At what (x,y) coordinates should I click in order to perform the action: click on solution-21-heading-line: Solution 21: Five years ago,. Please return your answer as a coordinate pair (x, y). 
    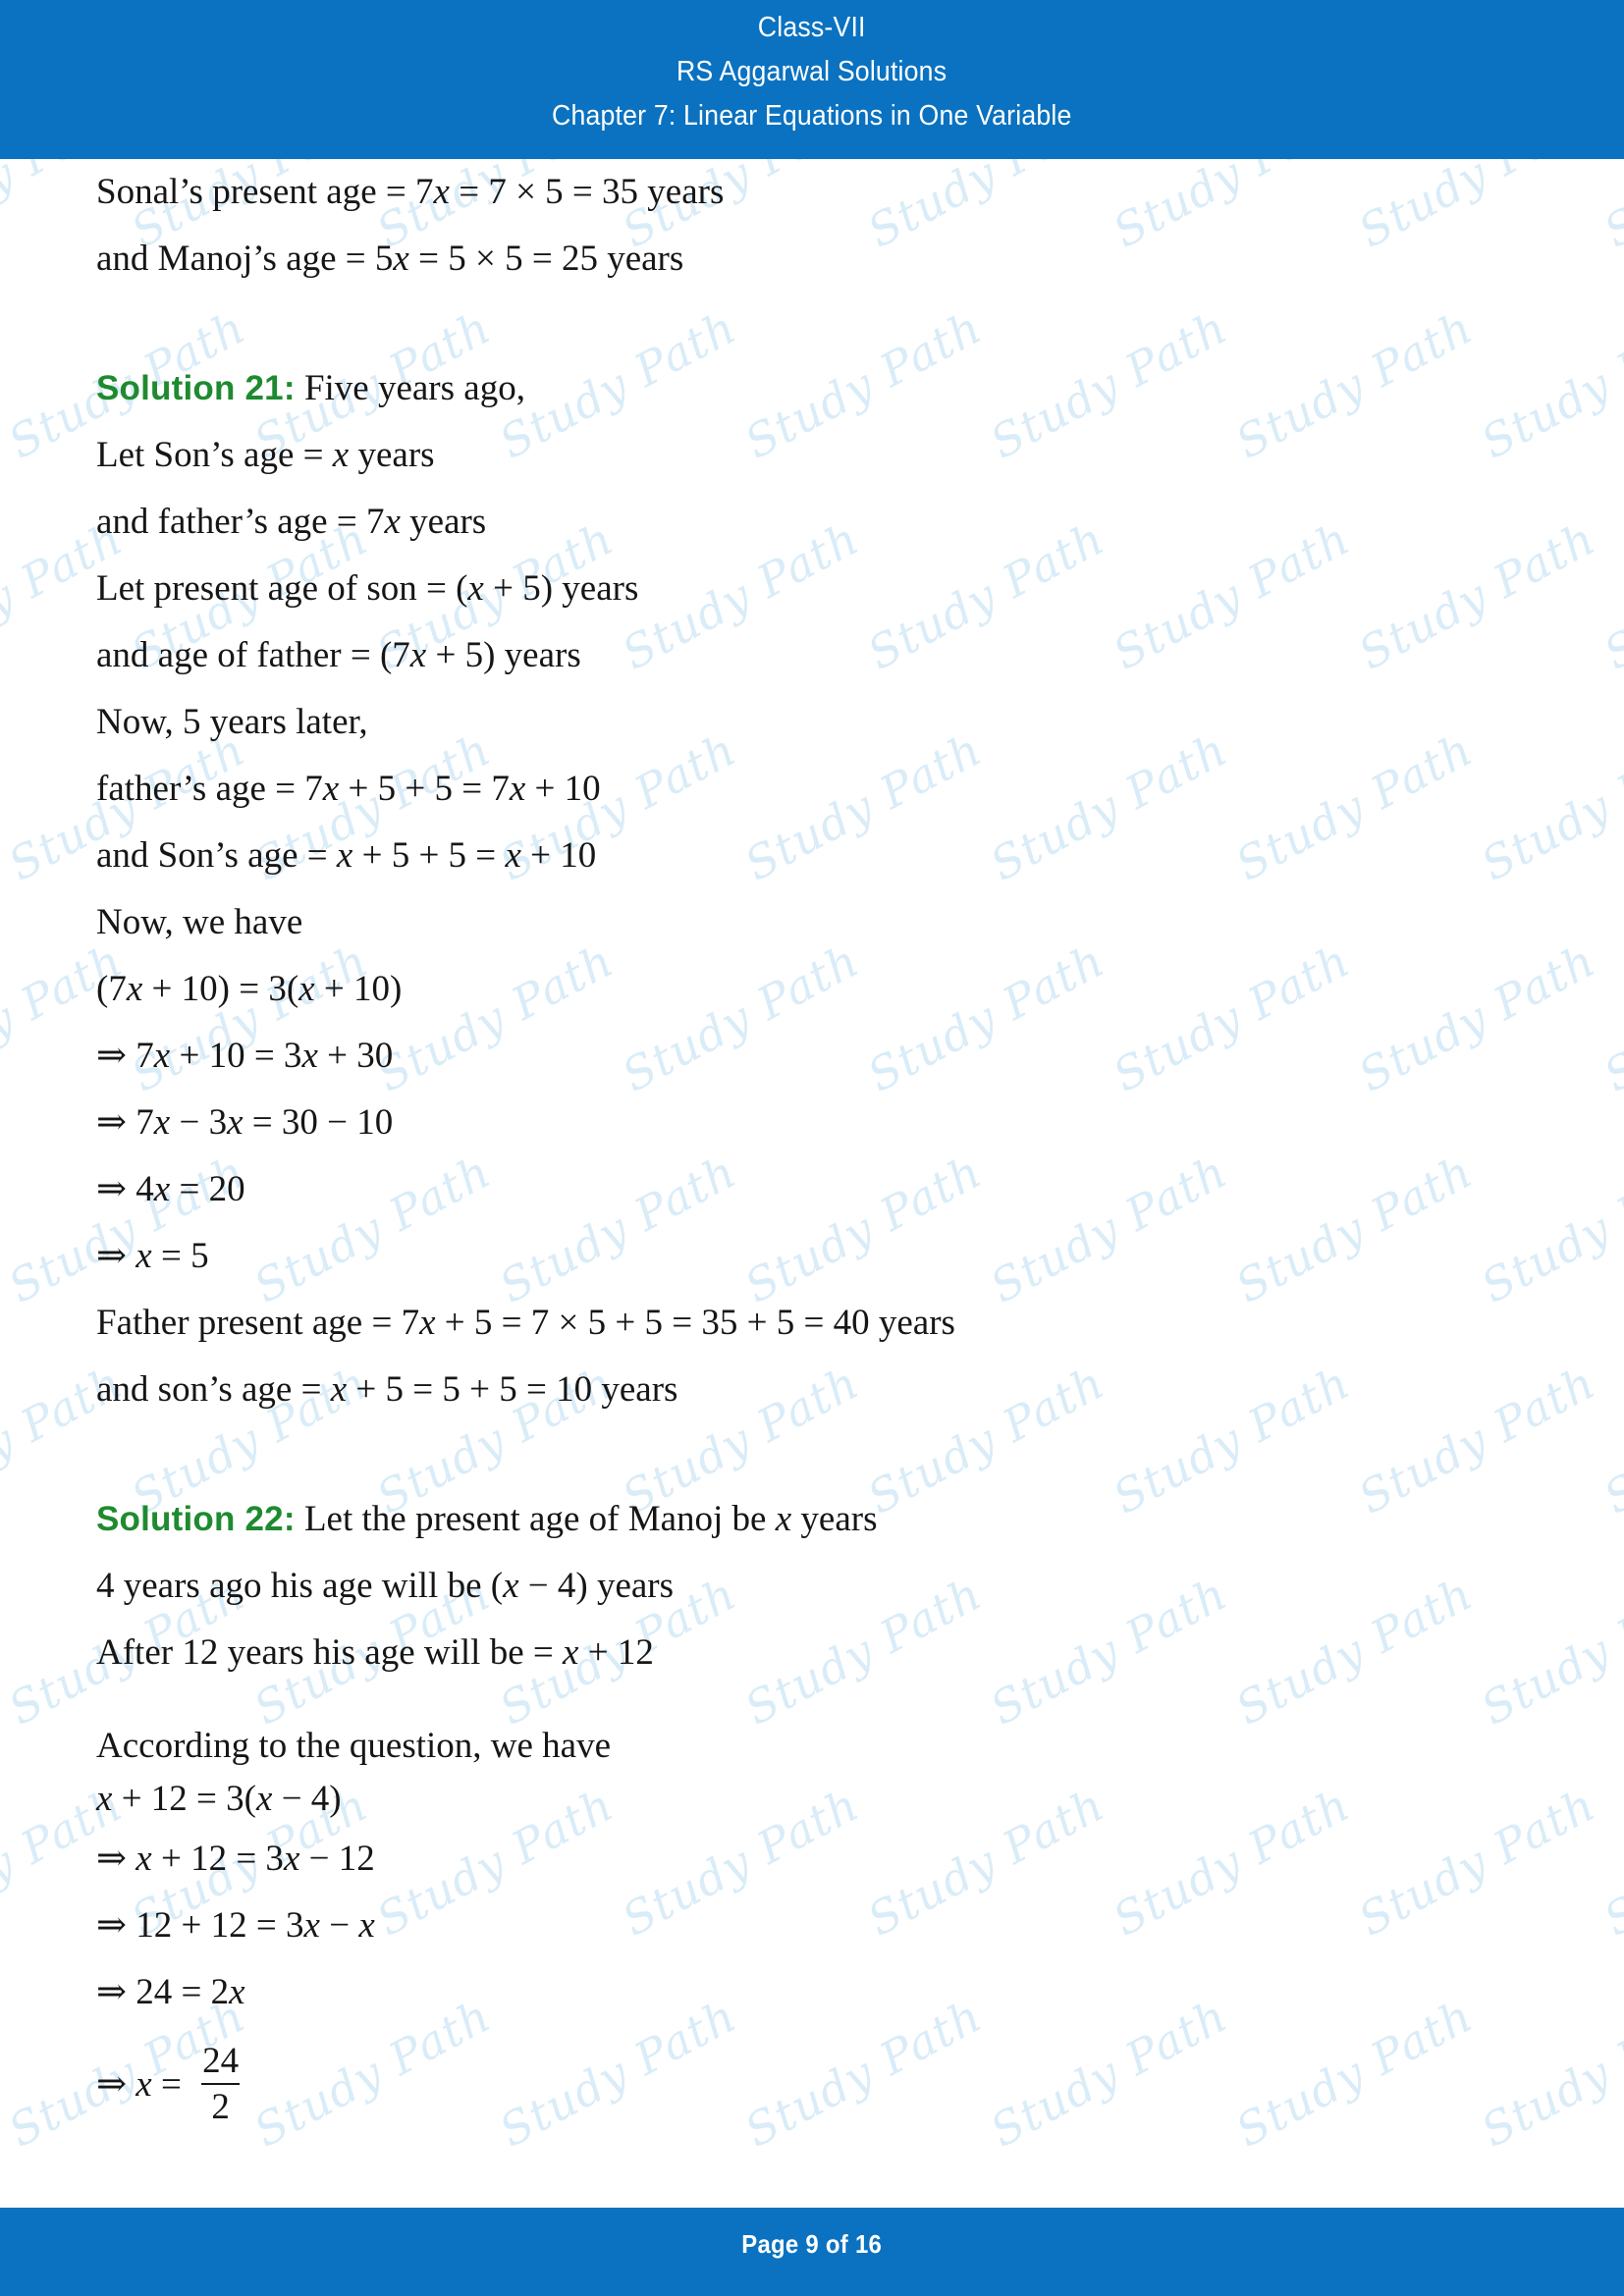
    Looking at the image, I should click on (860, 388).